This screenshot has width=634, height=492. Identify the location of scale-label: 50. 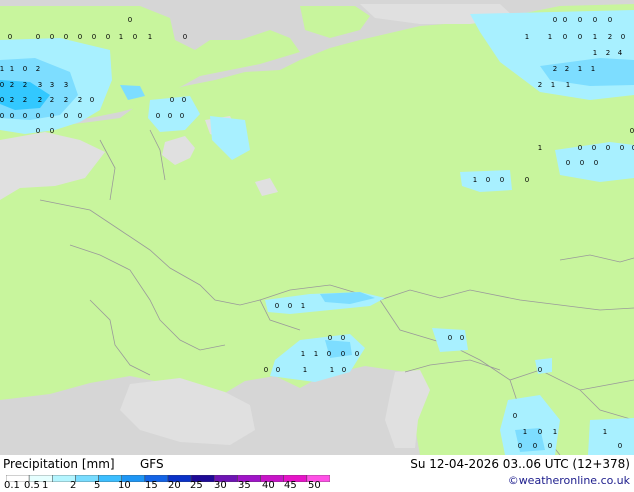
(314, 485).